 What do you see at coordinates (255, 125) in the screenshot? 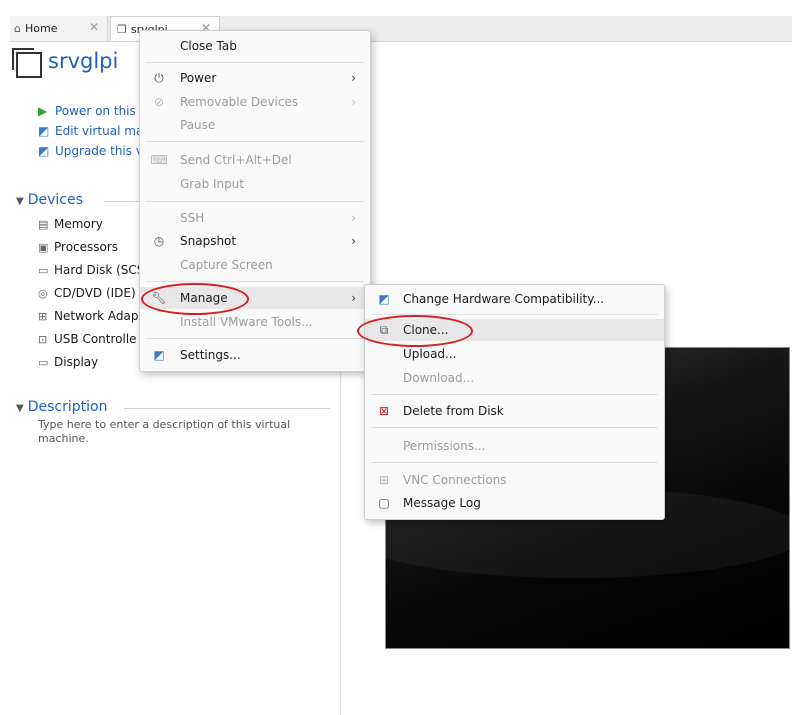
I see `menu-item-pause: Pause` at bounding box center [255, 125].